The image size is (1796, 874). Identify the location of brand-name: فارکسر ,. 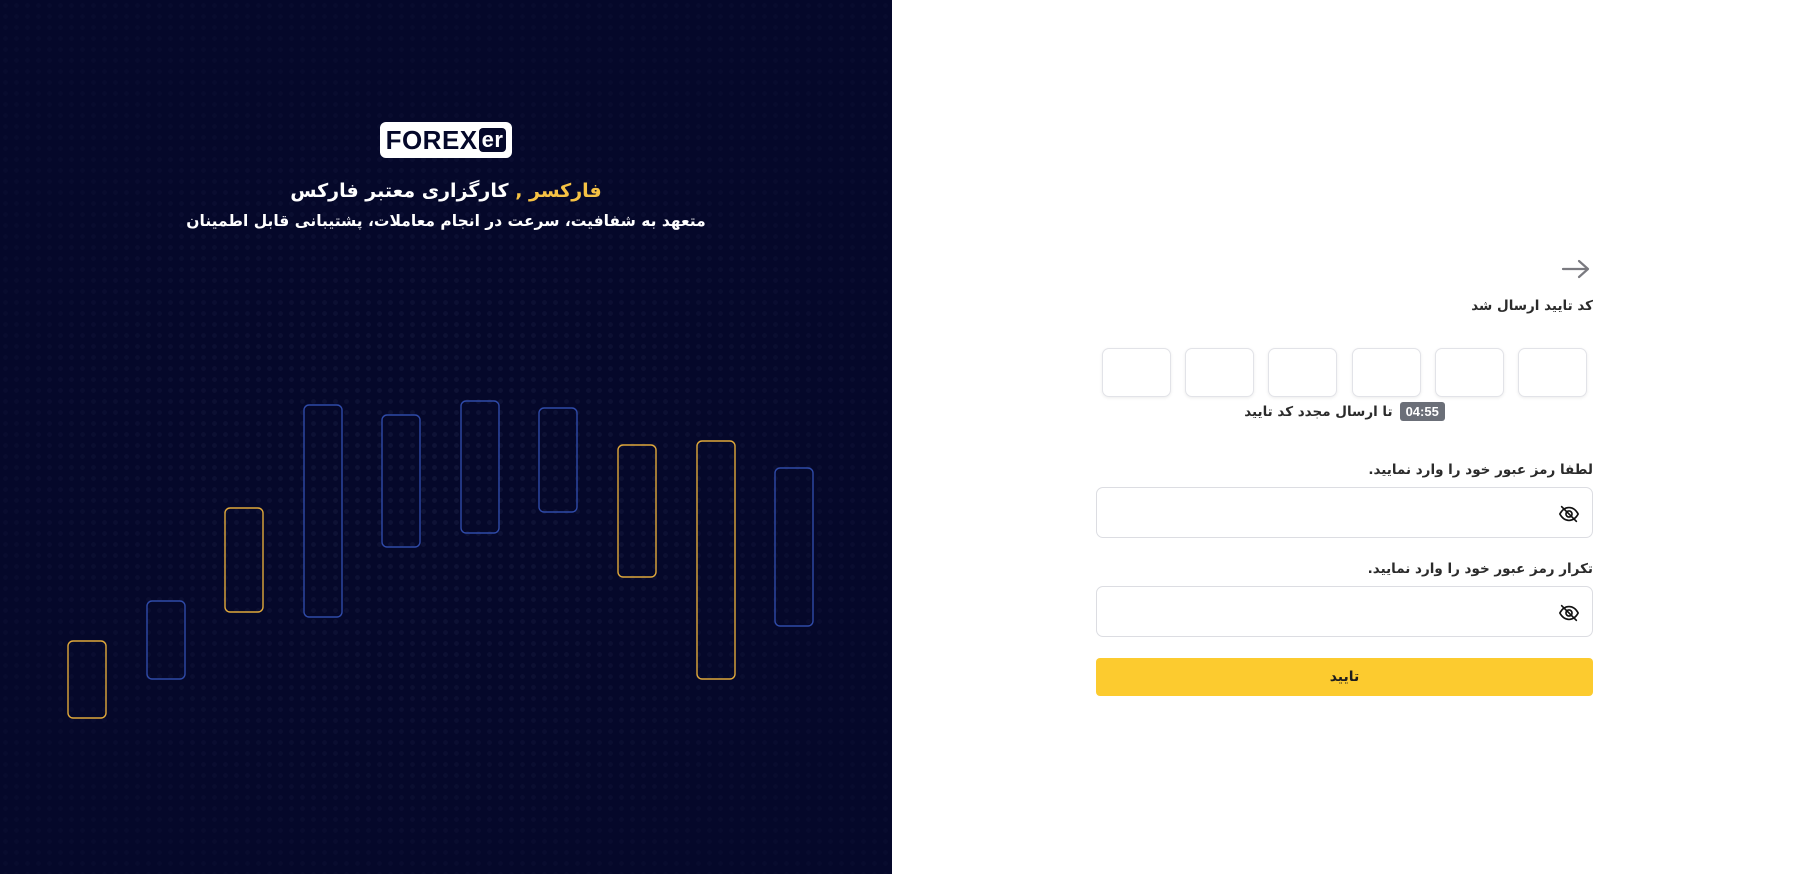
(558, 191).